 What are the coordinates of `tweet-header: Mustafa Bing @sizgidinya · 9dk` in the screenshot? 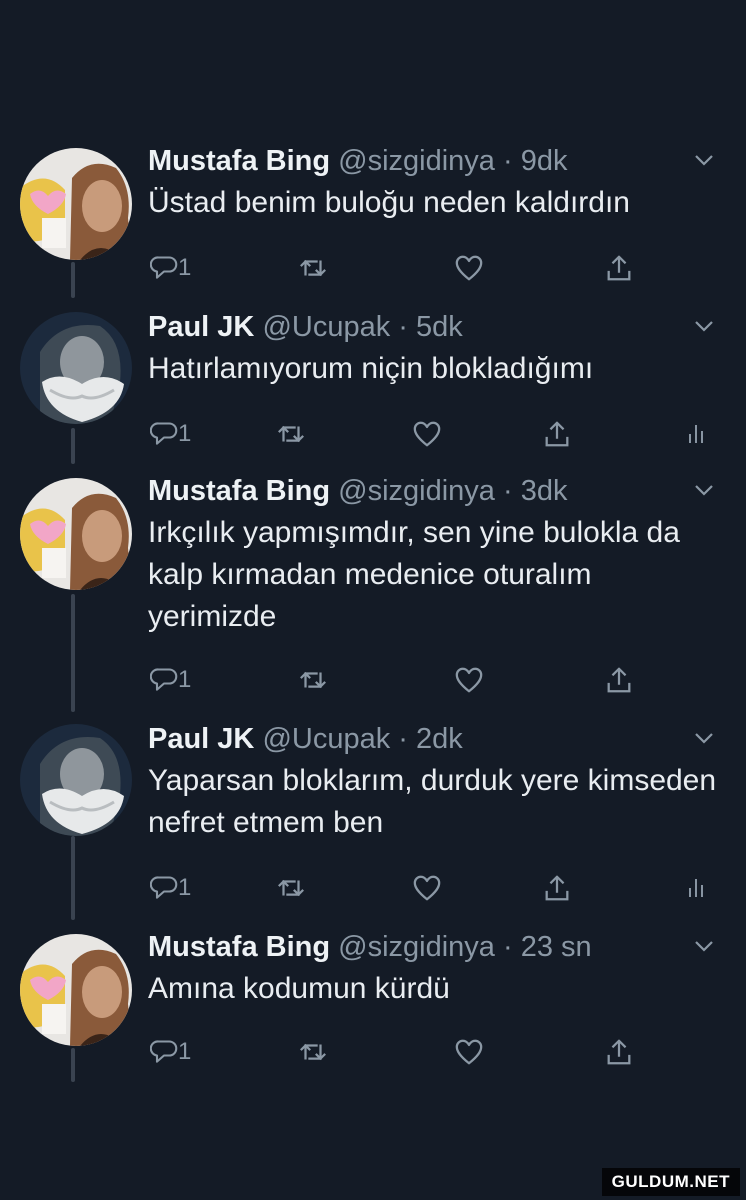 It's located at (437, 161).